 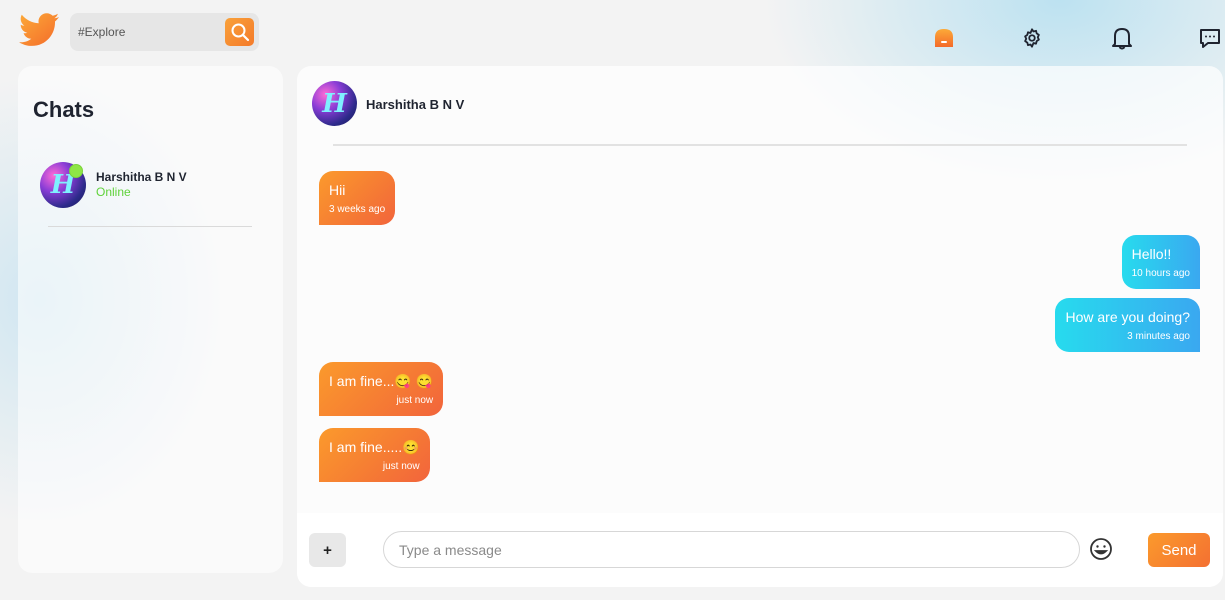 What do you see at coordinates (76, 171) in the screenshot?
I see `online-indicator` at bounding box center [76, 171].